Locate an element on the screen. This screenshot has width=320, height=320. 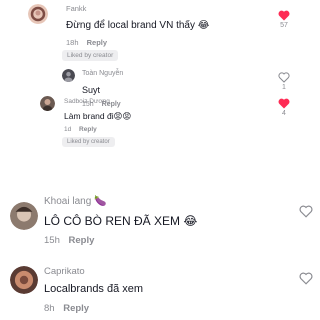
comment-text: Đừng để local brand VN thấy 😂 is located at coordinates (138, 25).